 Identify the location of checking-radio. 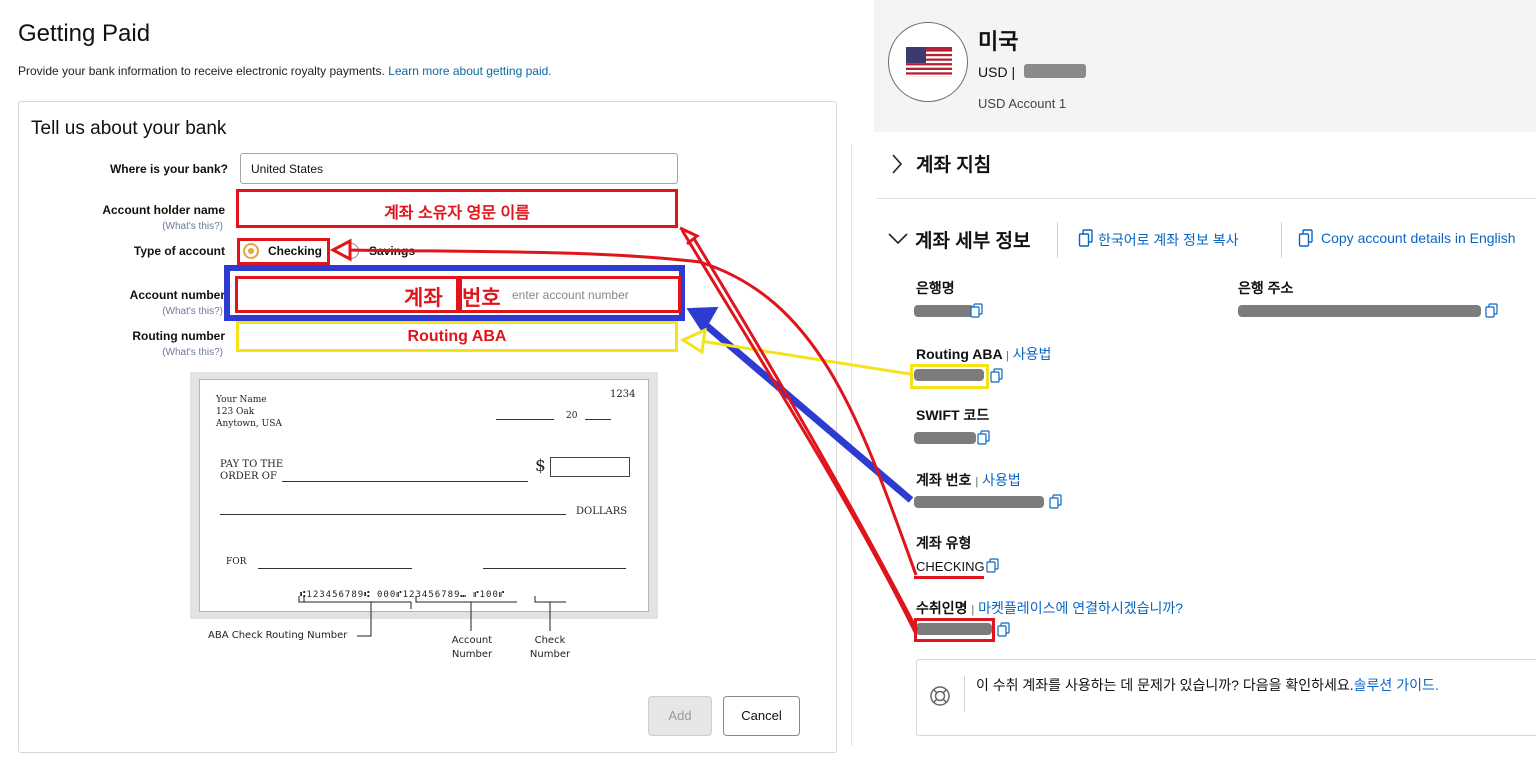
(251, 251).